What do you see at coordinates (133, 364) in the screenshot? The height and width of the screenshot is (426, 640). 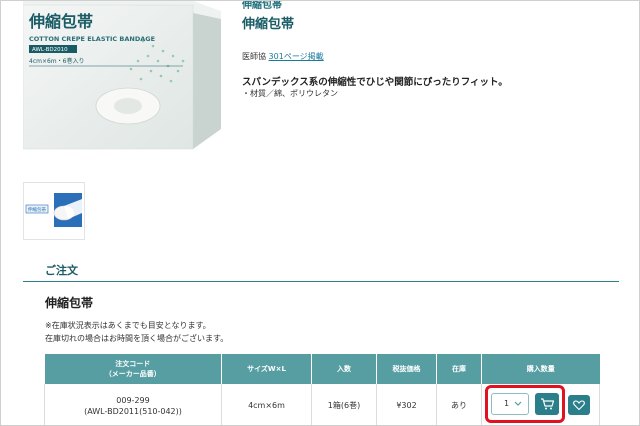 I see `col-order-code-label: 注文コード` at bounding box center [133, 364].